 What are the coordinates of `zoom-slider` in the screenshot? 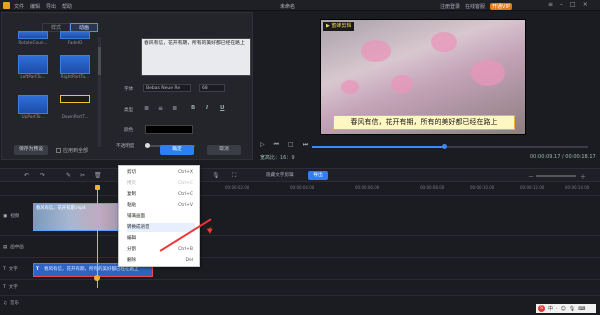 It's located at (556, 176).